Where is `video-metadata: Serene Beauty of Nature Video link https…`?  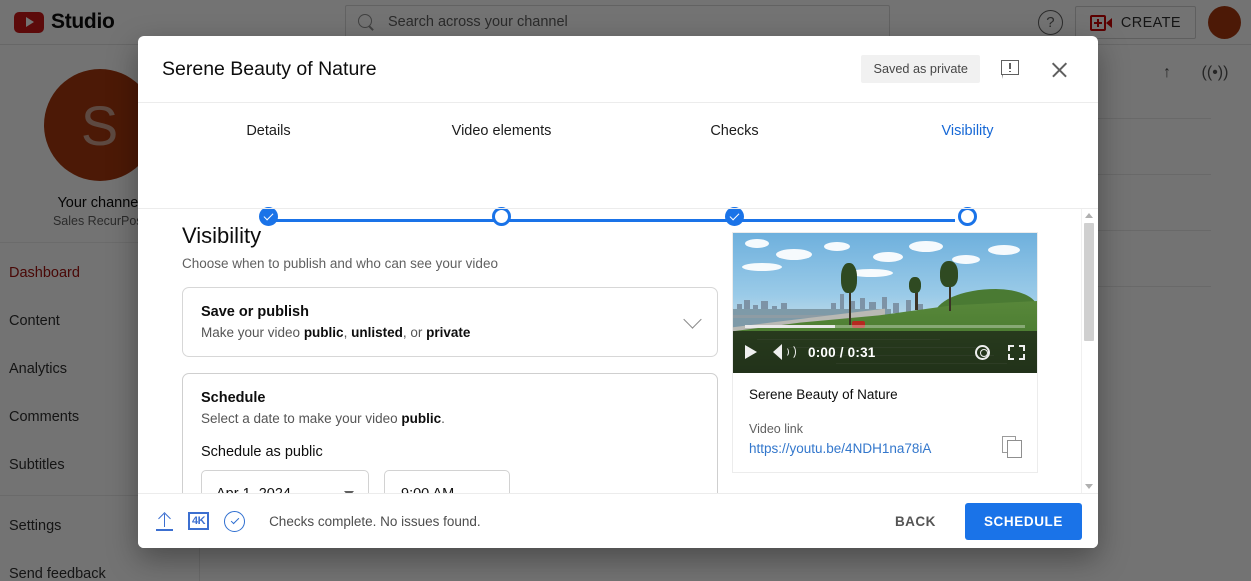 video-metadata: Serene Beauty of Nature Video link https… is located at coordinates (885, 422).